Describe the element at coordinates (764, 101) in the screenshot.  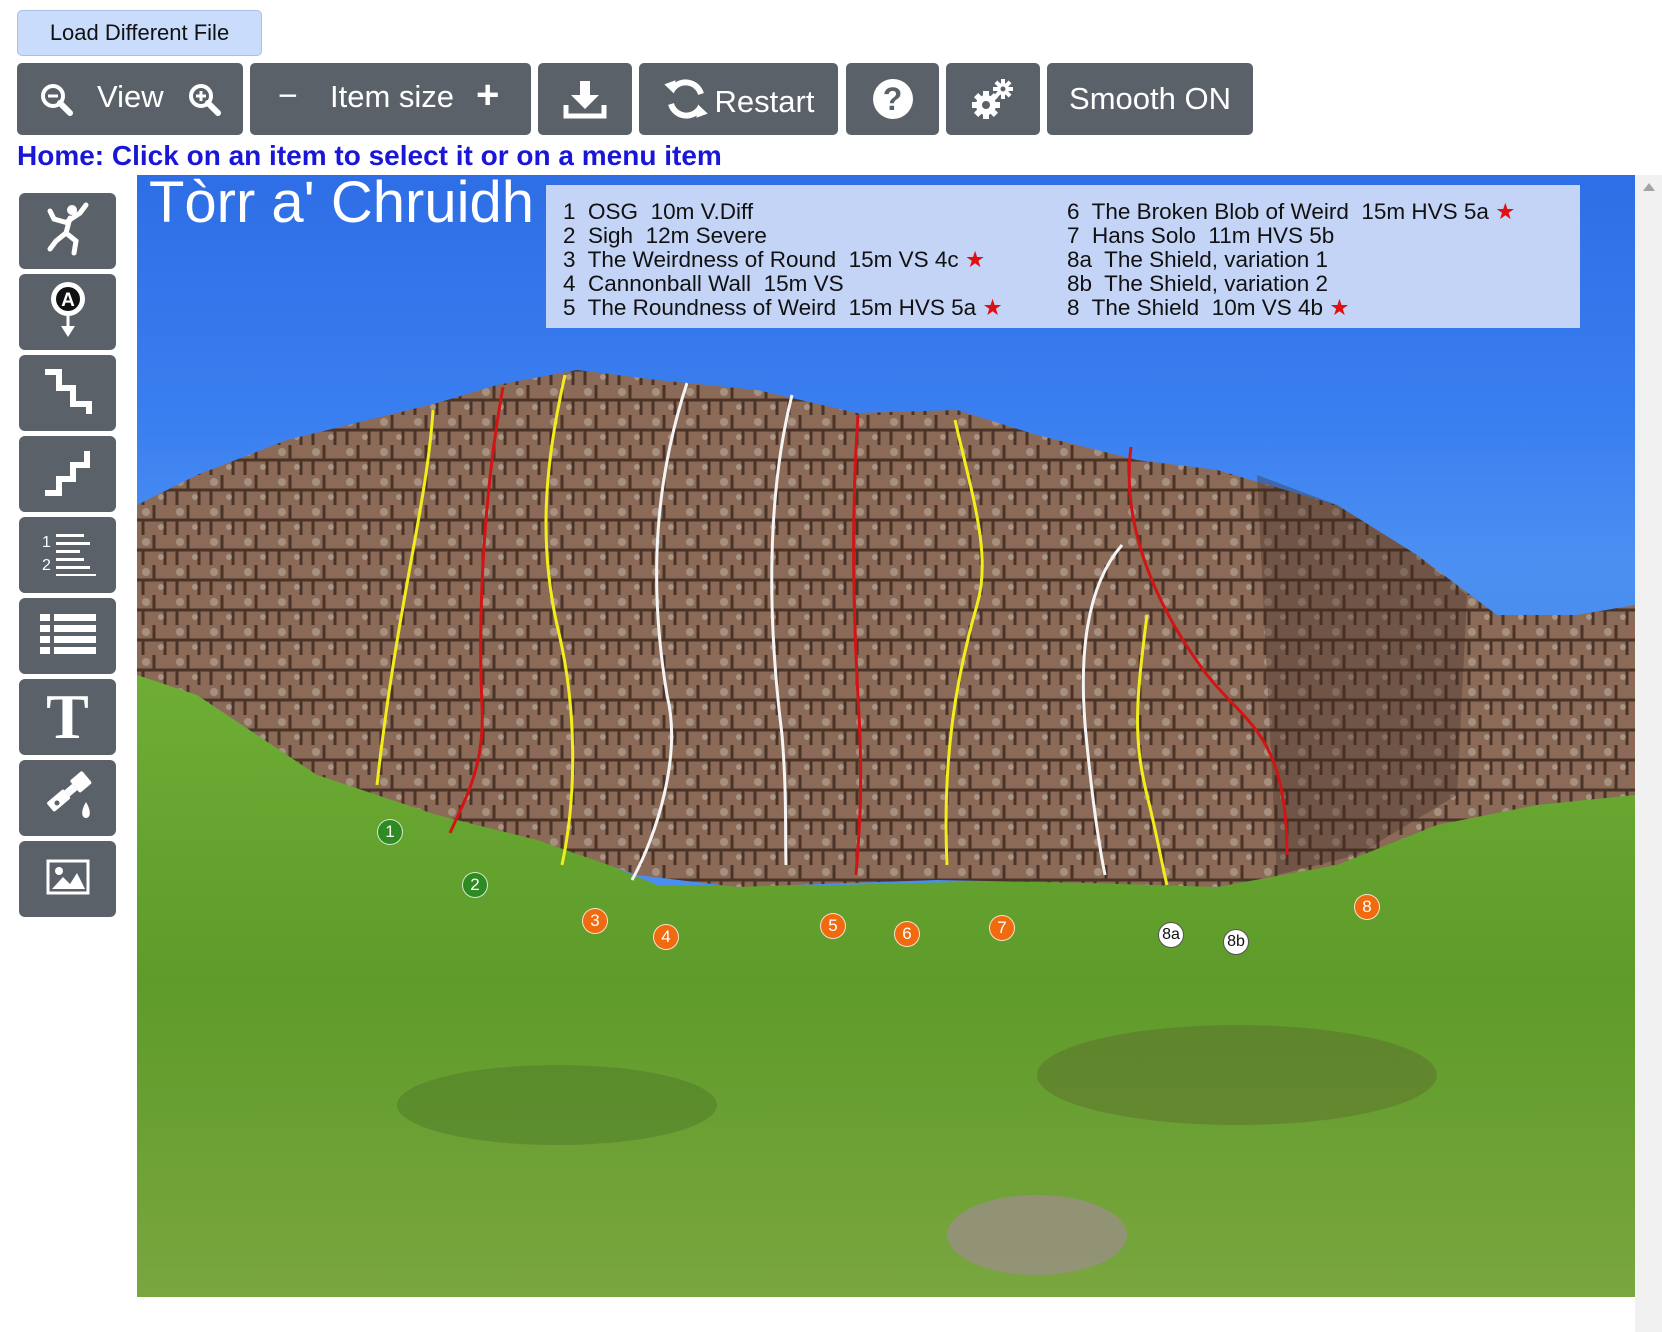
I see `restart-label: Restart` at that location.